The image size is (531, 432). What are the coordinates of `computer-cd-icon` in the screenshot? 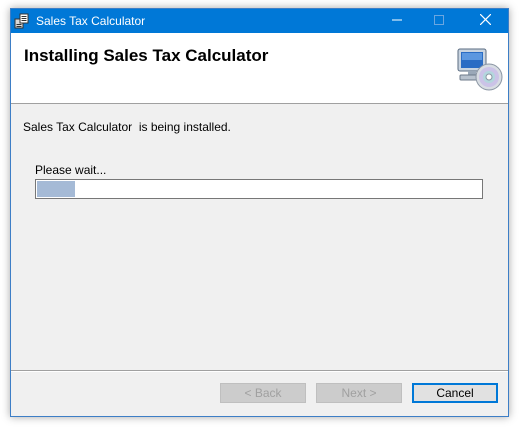 It's located at (480, 70).